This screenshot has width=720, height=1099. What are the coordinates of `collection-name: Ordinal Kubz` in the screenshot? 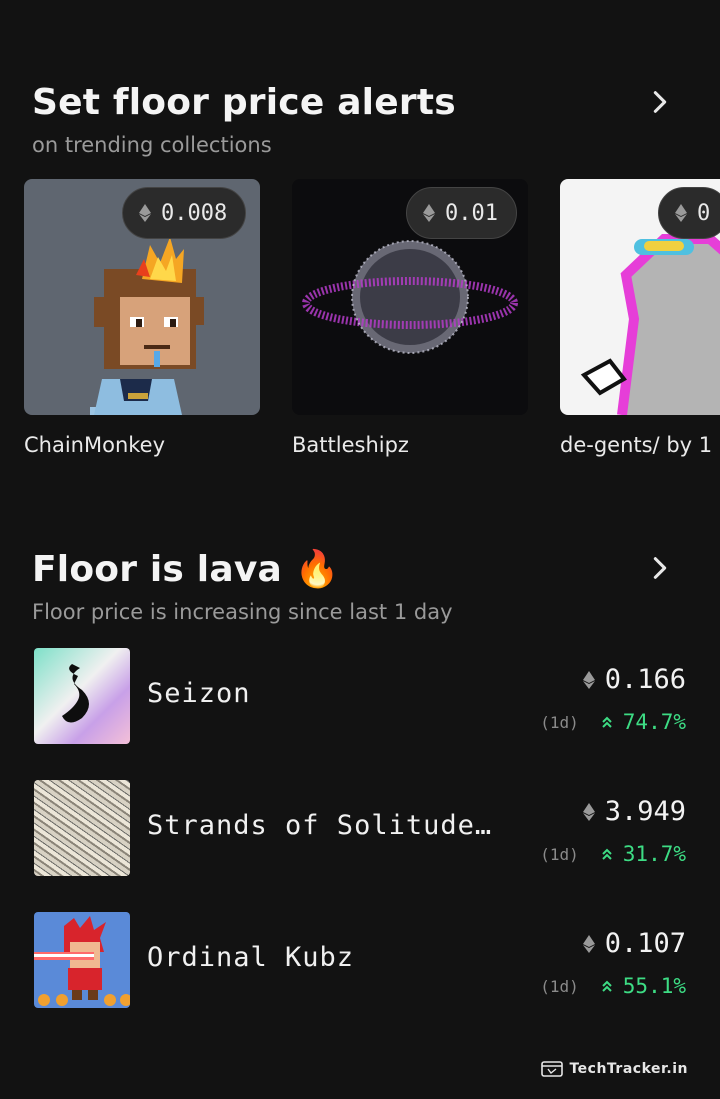 It's located at (251, 957).